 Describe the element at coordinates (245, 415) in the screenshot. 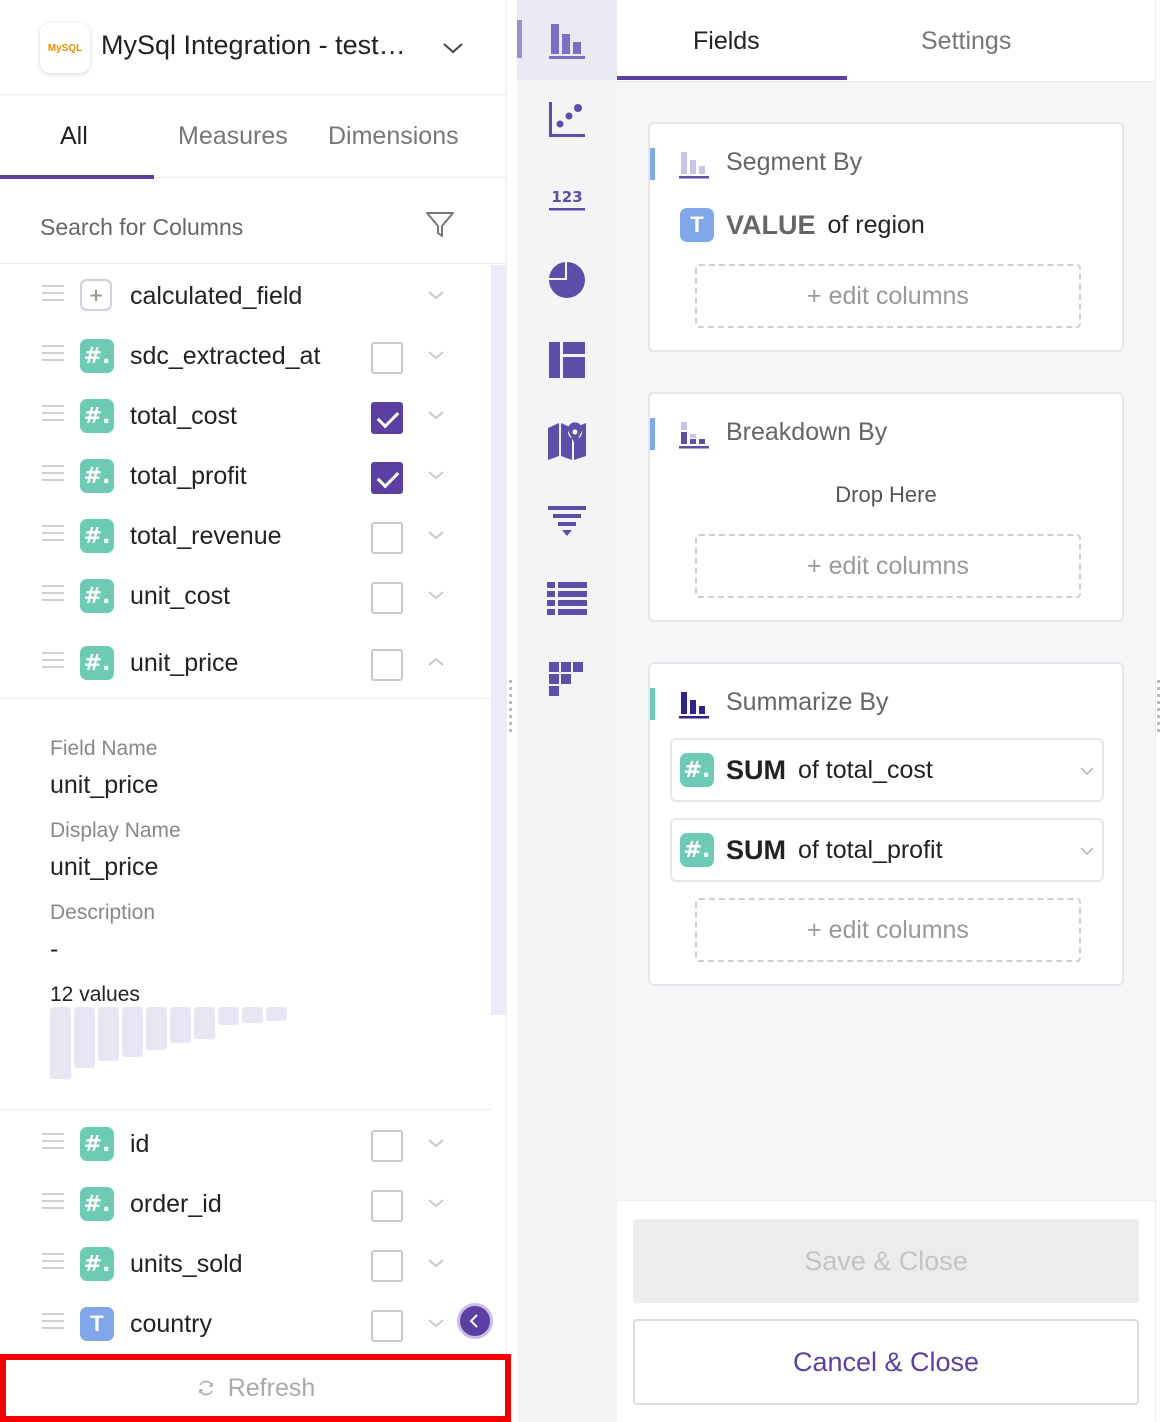

I see `field-row-total-cost: #. total_cost` at that location.